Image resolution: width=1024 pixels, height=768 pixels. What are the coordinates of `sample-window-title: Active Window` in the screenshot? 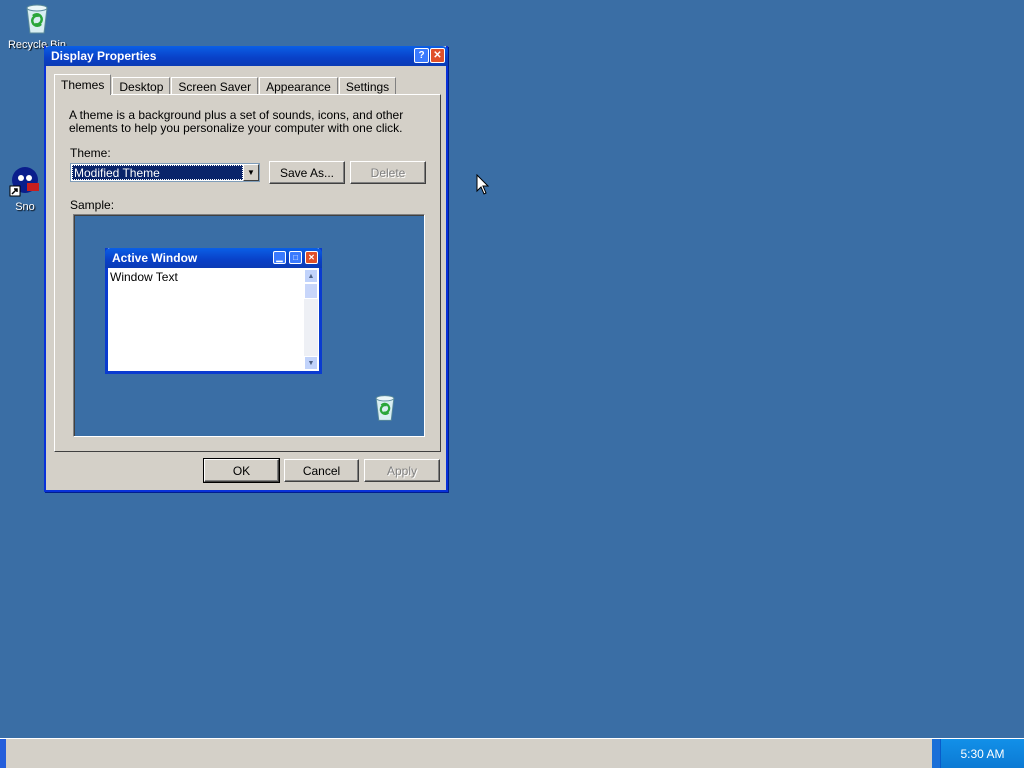 It's located at (155, 258).